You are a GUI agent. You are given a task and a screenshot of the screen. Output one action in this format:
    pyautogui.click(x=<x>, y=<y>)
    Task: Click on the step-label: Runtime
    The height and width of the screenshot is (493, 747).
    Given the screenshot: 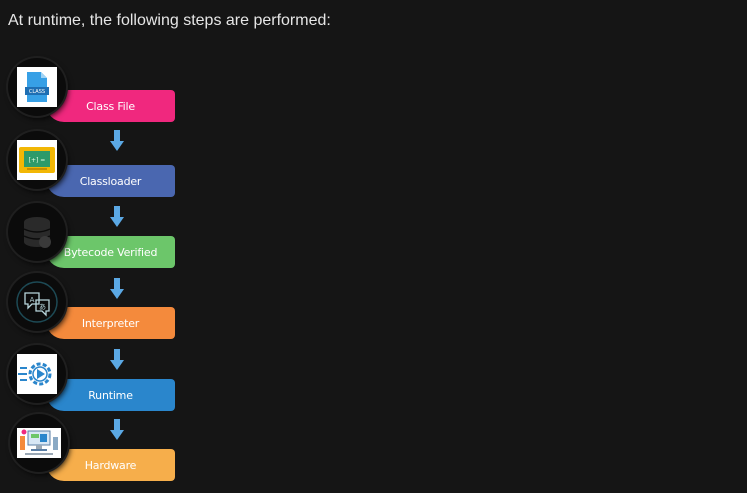 What is the action you would take?
    pyautogui.click(x=110, y=395)
    